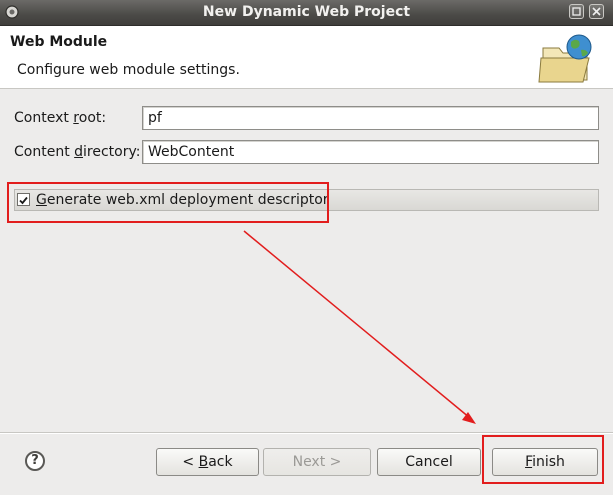 Image resolution: width=613 pixels, height=495 pixels. I want to click on web-folder-globe-icon, so click(565, 58).